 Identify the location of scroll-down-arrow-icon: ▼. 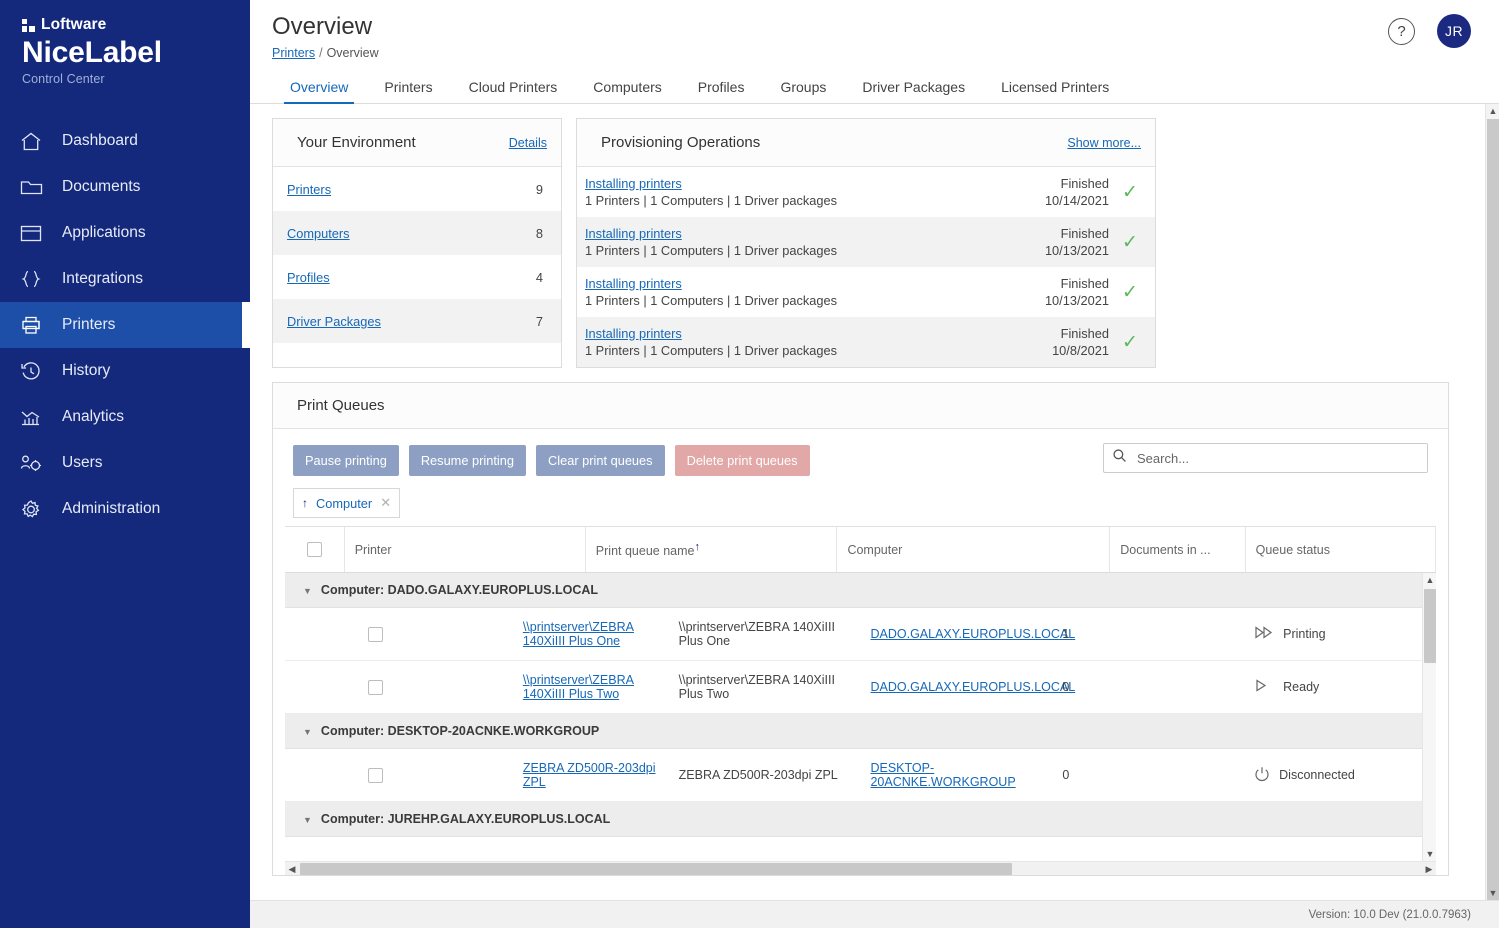
(1429, 854).